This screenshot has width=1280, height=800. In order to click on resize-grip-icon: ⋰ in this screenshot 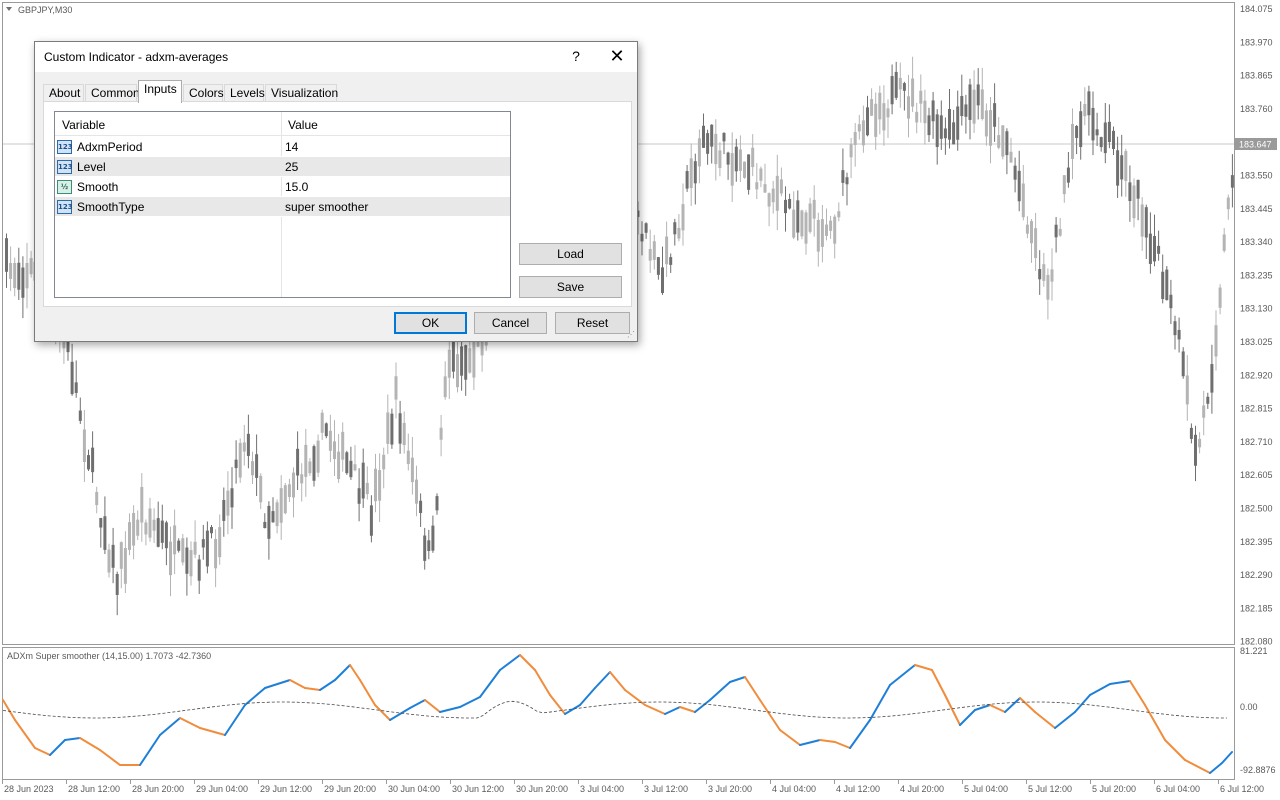, I will do `click(631, 335)`.